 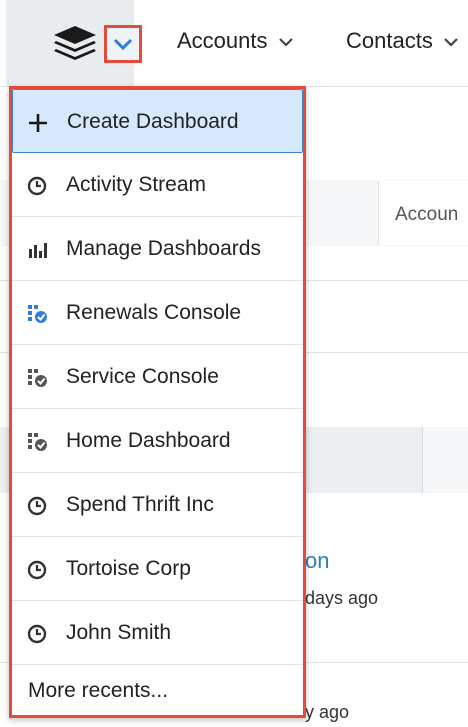 What do you see at coordinates (119, 632) in the screenshot?
I see `menu-item-label: John Smith` at bounding box center [119, 632].